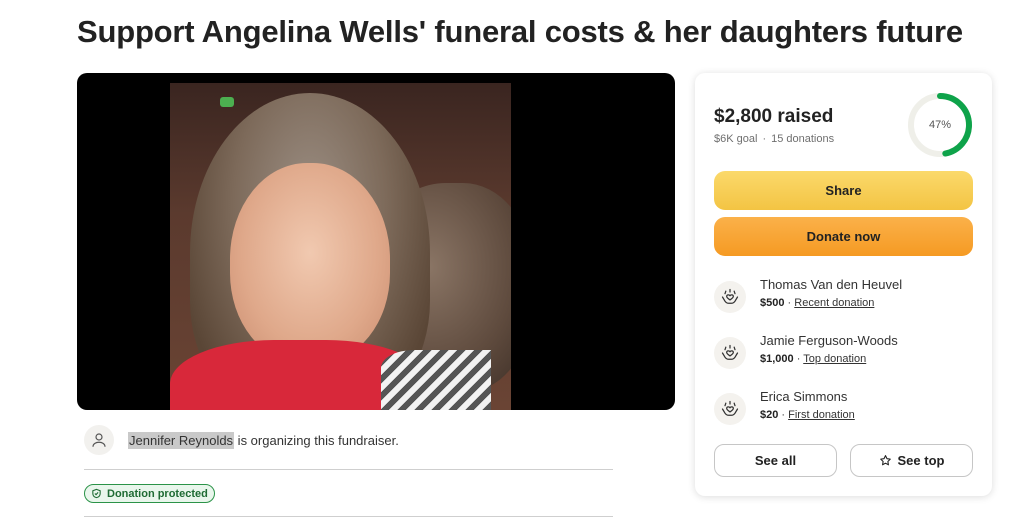  I want to click on donor-name: Thomas Van den Heuvel, so click(831, 284).